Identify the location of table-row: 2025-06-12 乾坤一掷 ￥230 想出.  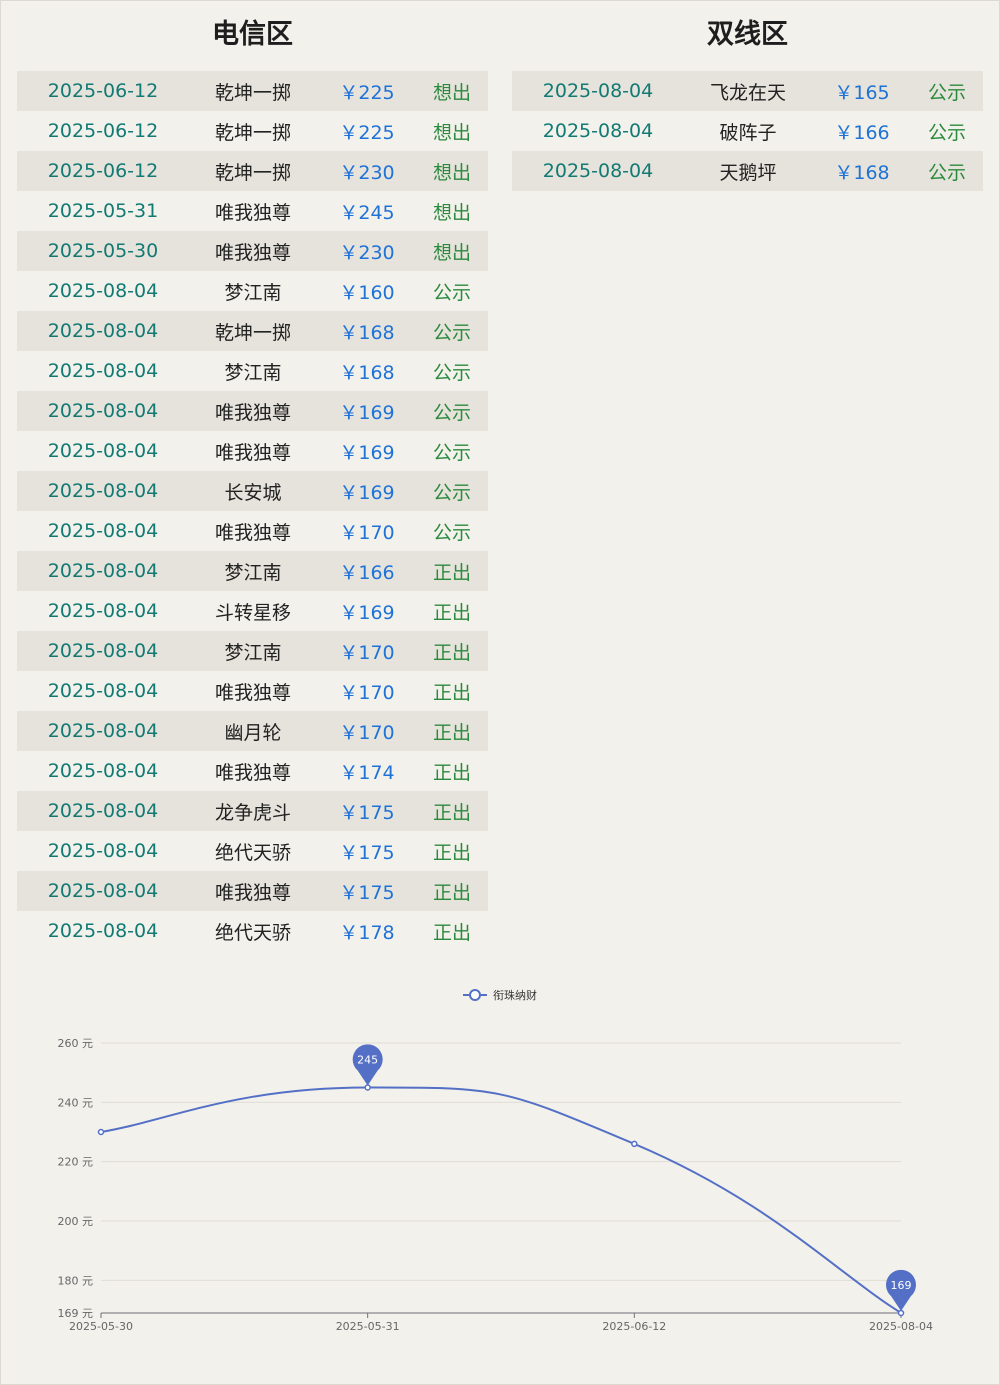
(252, 171).